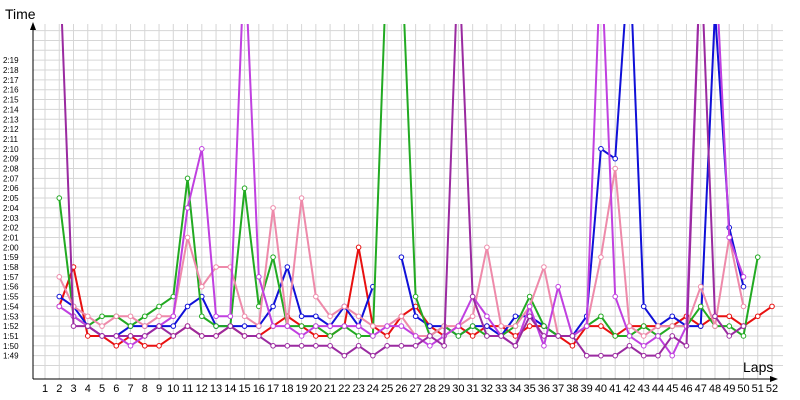 The height and width of the screenshot is (400, 800). I want to click on x-tick-label: 27, so click(416, 389).